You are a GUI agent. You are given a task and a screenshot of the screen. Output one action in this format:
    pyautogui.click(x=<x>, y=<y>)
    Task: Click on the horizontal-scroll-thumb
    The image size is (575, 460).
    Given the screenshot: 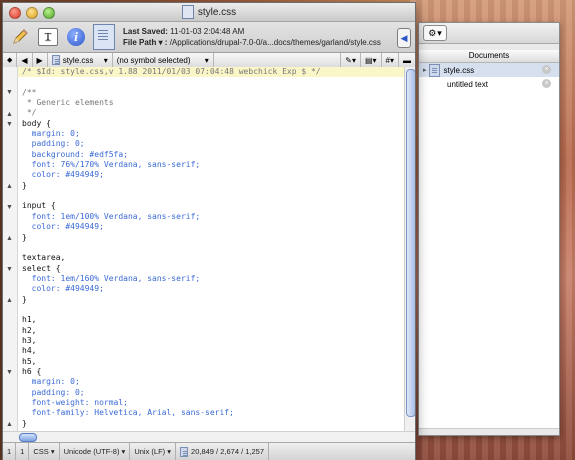 What is the action you would take?
    pyautogui.click(x=28, y=437)
    